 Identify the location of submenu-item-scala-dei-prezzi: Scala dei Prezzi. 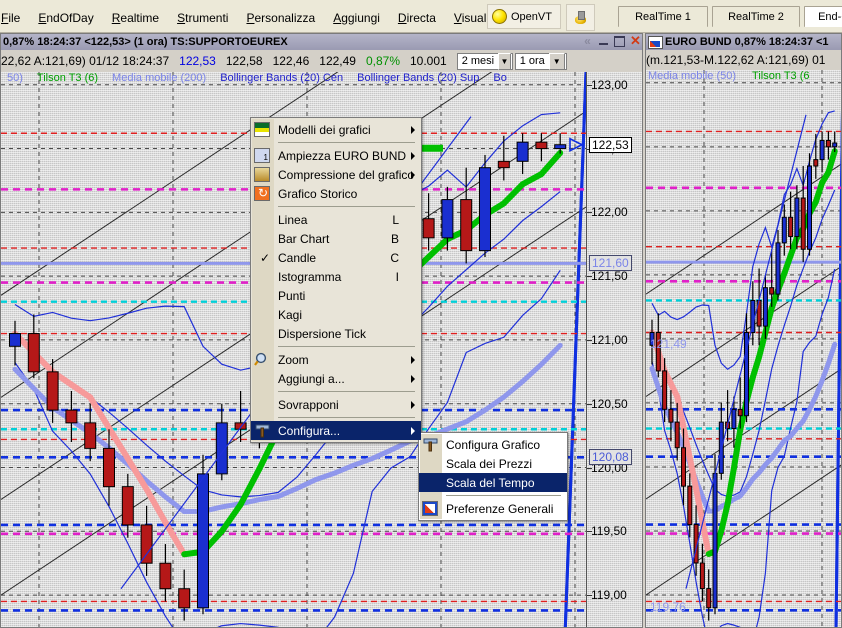
(493, 463).